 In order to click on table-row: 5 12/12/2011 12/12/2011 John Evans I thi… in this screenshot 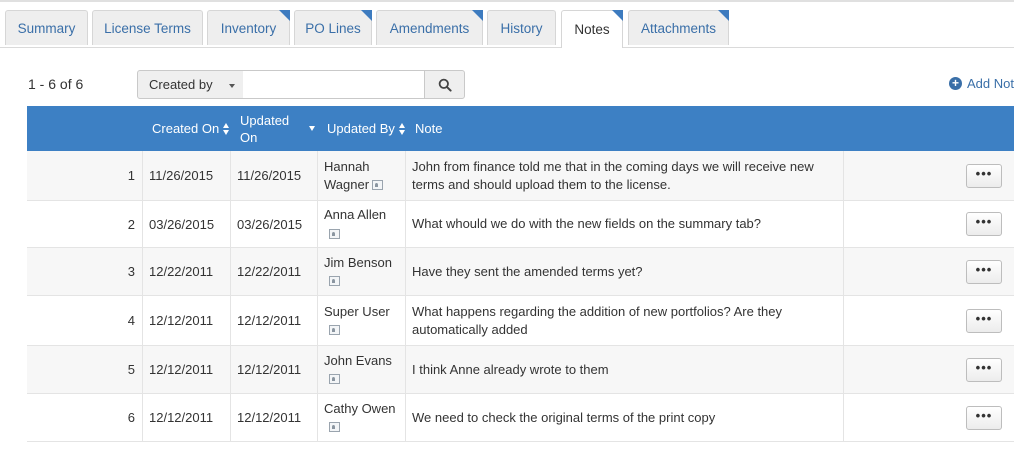, I will do `click(520, 370)`.